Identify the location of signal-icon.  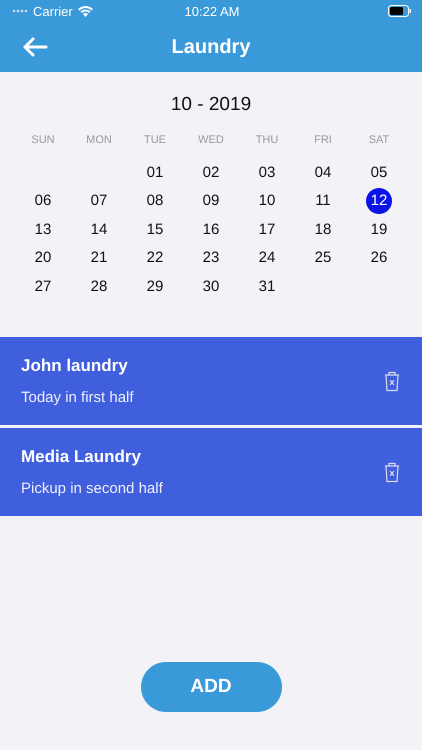
(20, 11).